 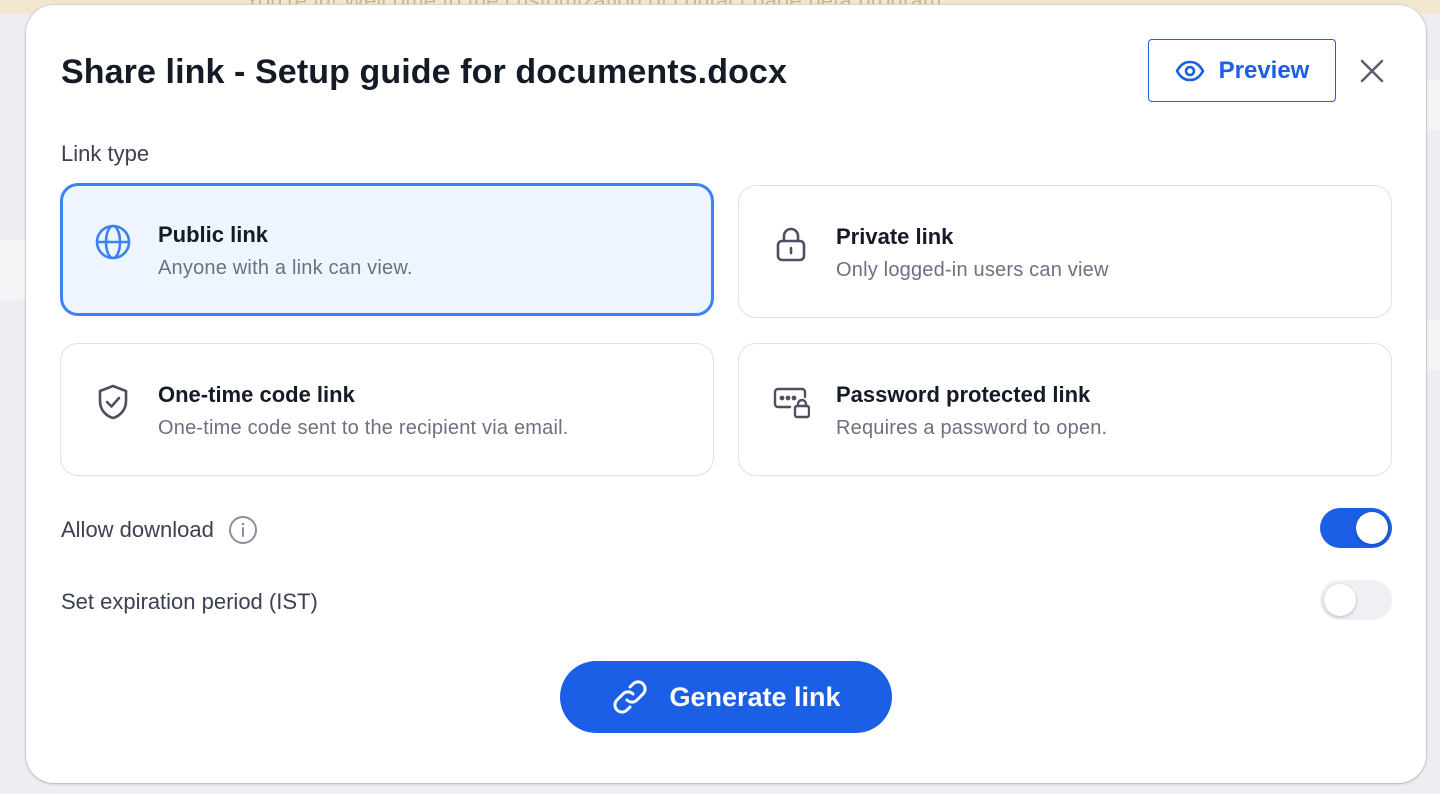 What do you see at coordinates (137, 529) in the screenshot?
I see `allow-download-label: Allow download` at bounding box center [137, 529].